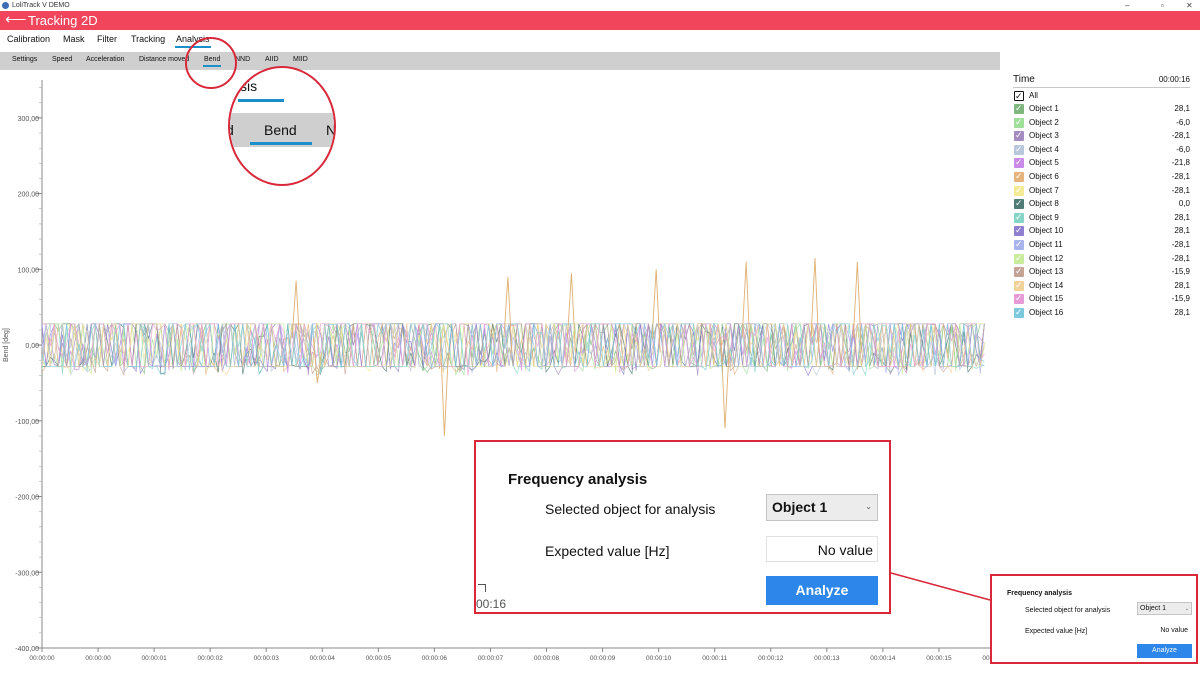 The width and height of the screenshot is (1200, 674). Describe the element at coordinates (1174, 630) in the screenshot. I see `expected-value-input-small: No value` at that location.